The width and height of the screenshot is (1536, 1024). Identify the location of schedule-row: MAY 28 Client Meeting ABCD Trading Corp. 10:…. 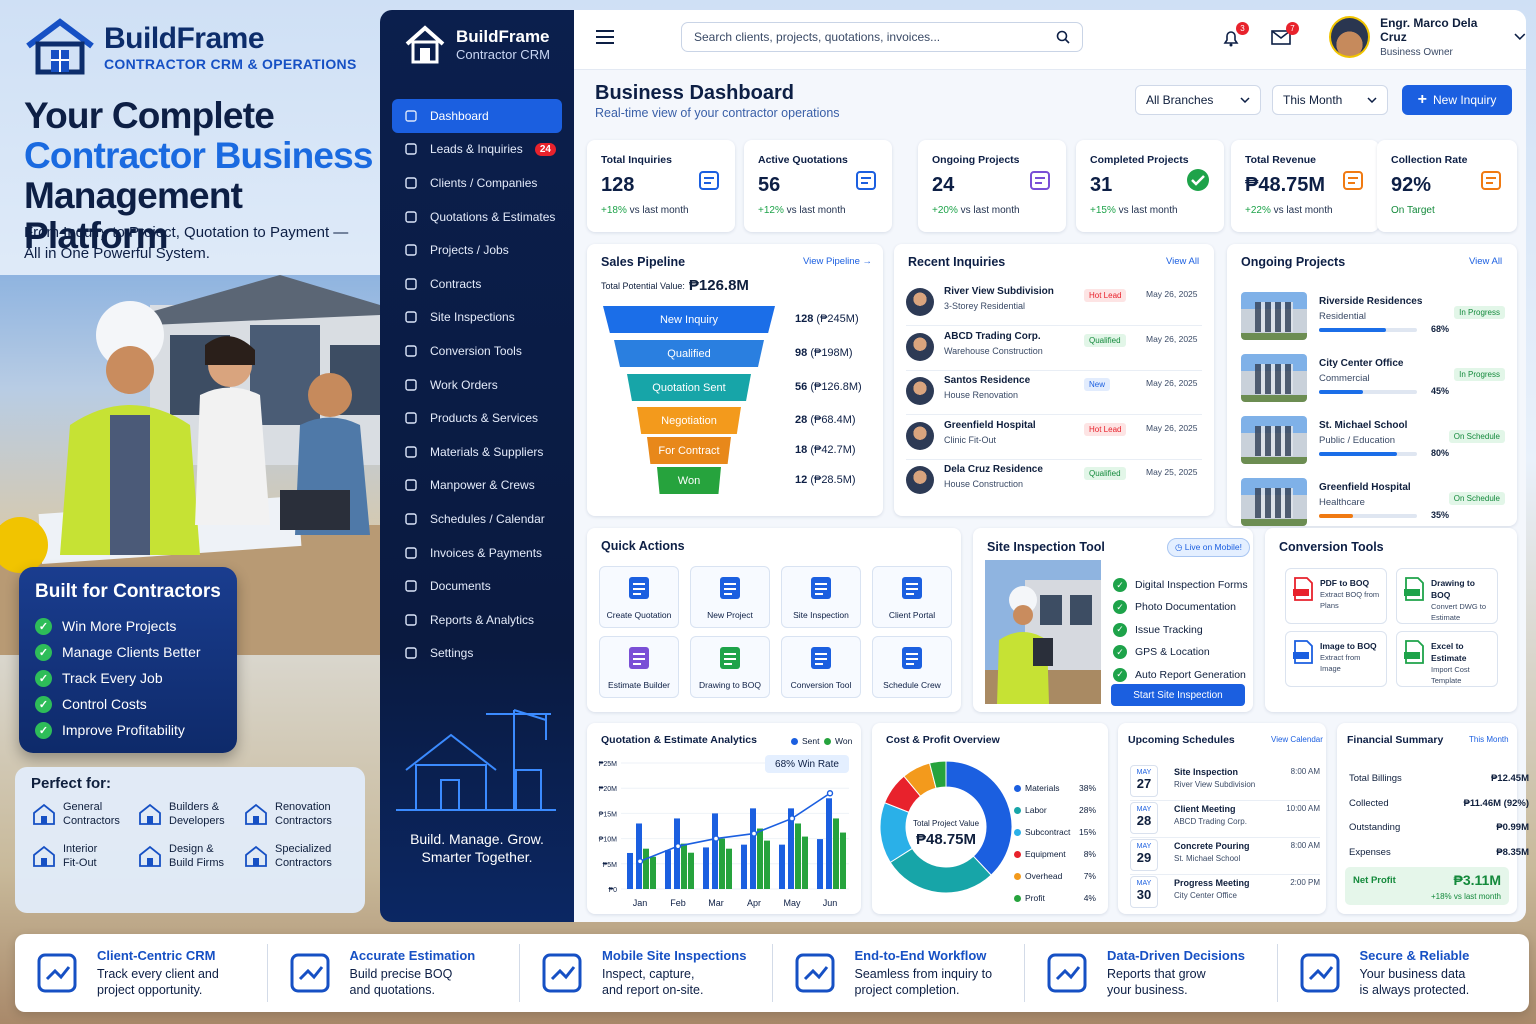
(1225, 819).